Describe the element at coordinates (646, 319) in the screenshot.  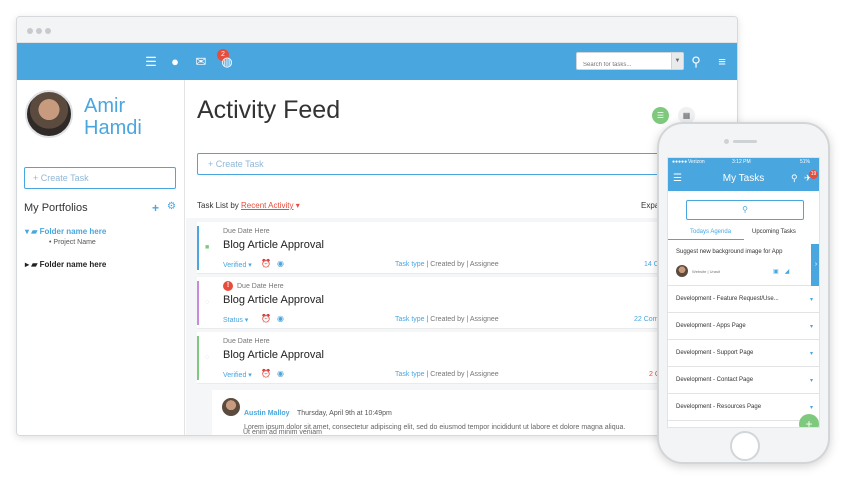
I see `task-comments-count: 22 Com` at that location.